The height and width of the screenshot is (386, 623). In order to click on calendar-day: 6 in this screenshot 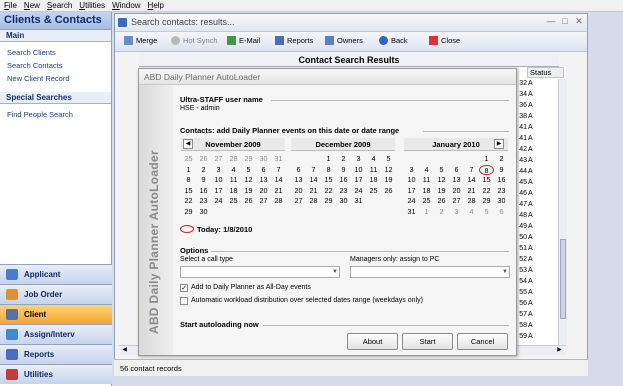, I will do `click(501, 212)`.